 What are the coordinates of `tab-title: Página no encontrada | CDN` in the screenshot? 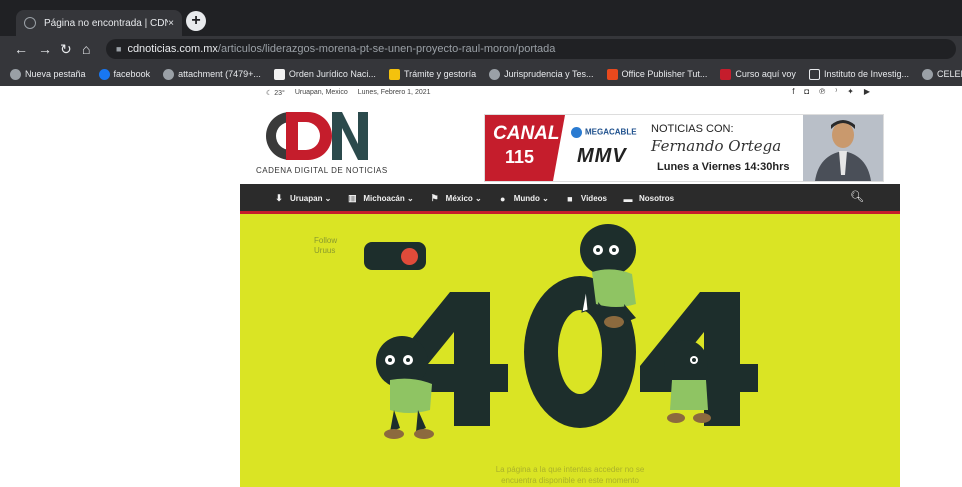 It's located at (106, 23).